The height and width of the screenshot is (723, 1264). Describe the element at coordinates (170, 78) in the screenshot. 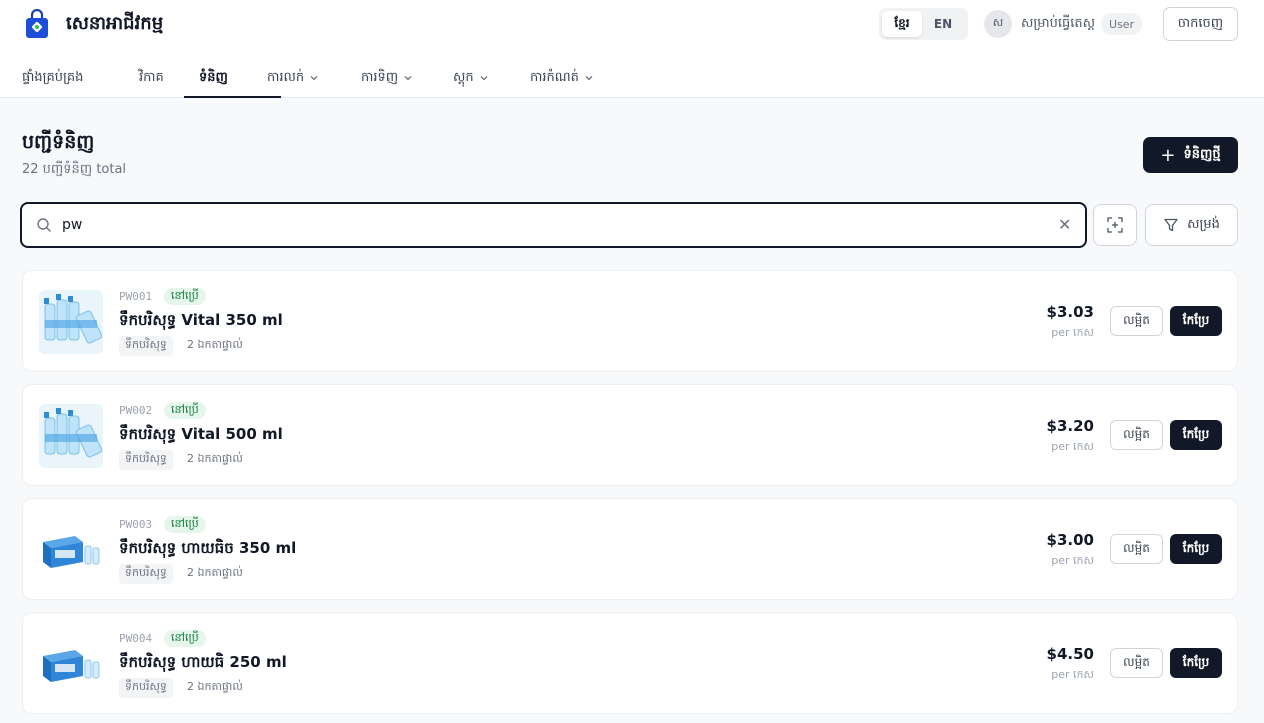

I see `nav-invoice: វិកាគ` at that location.